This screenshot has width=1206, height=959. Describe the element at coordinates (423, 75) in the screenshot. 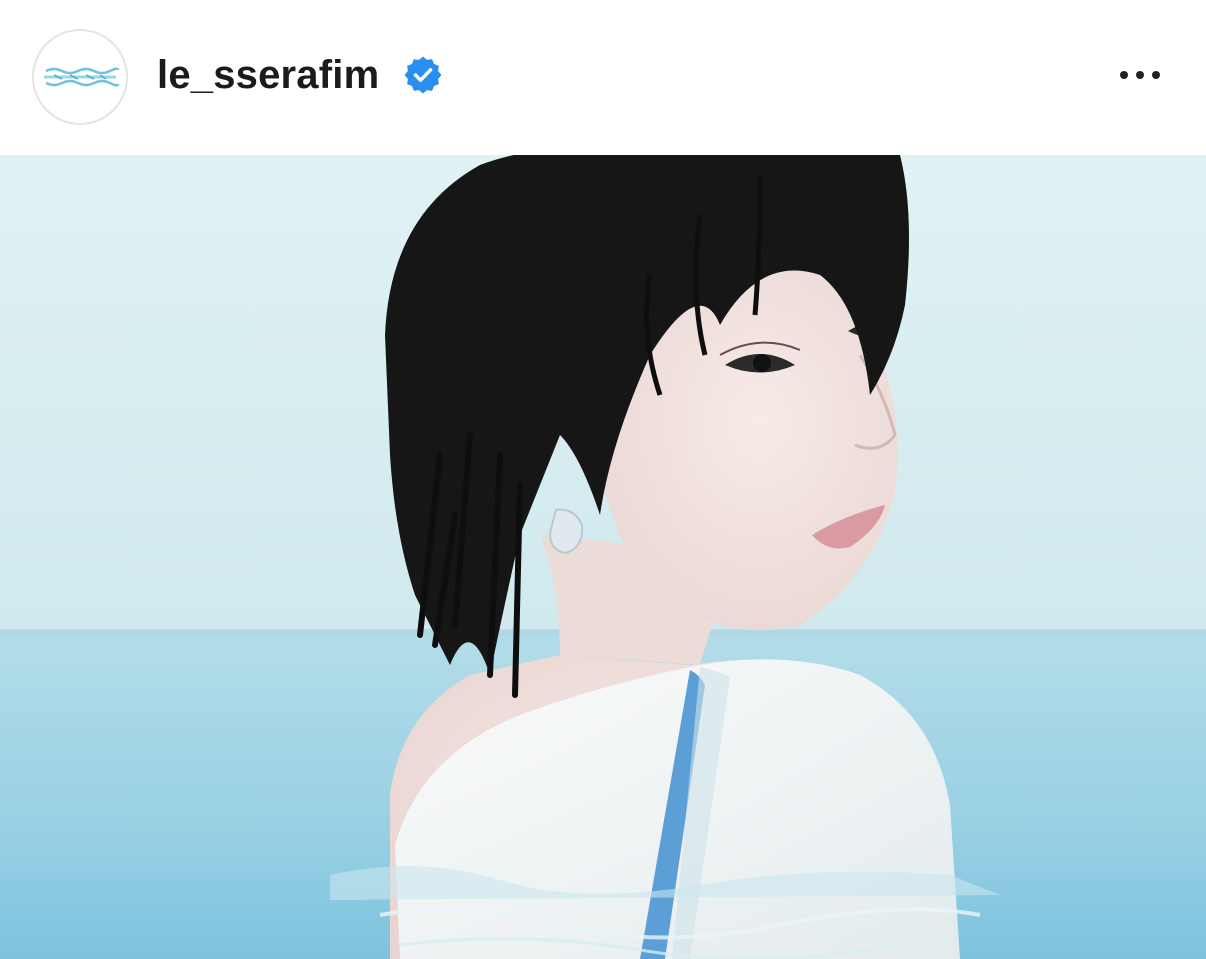

I see `verified-badge-icon` at that location.